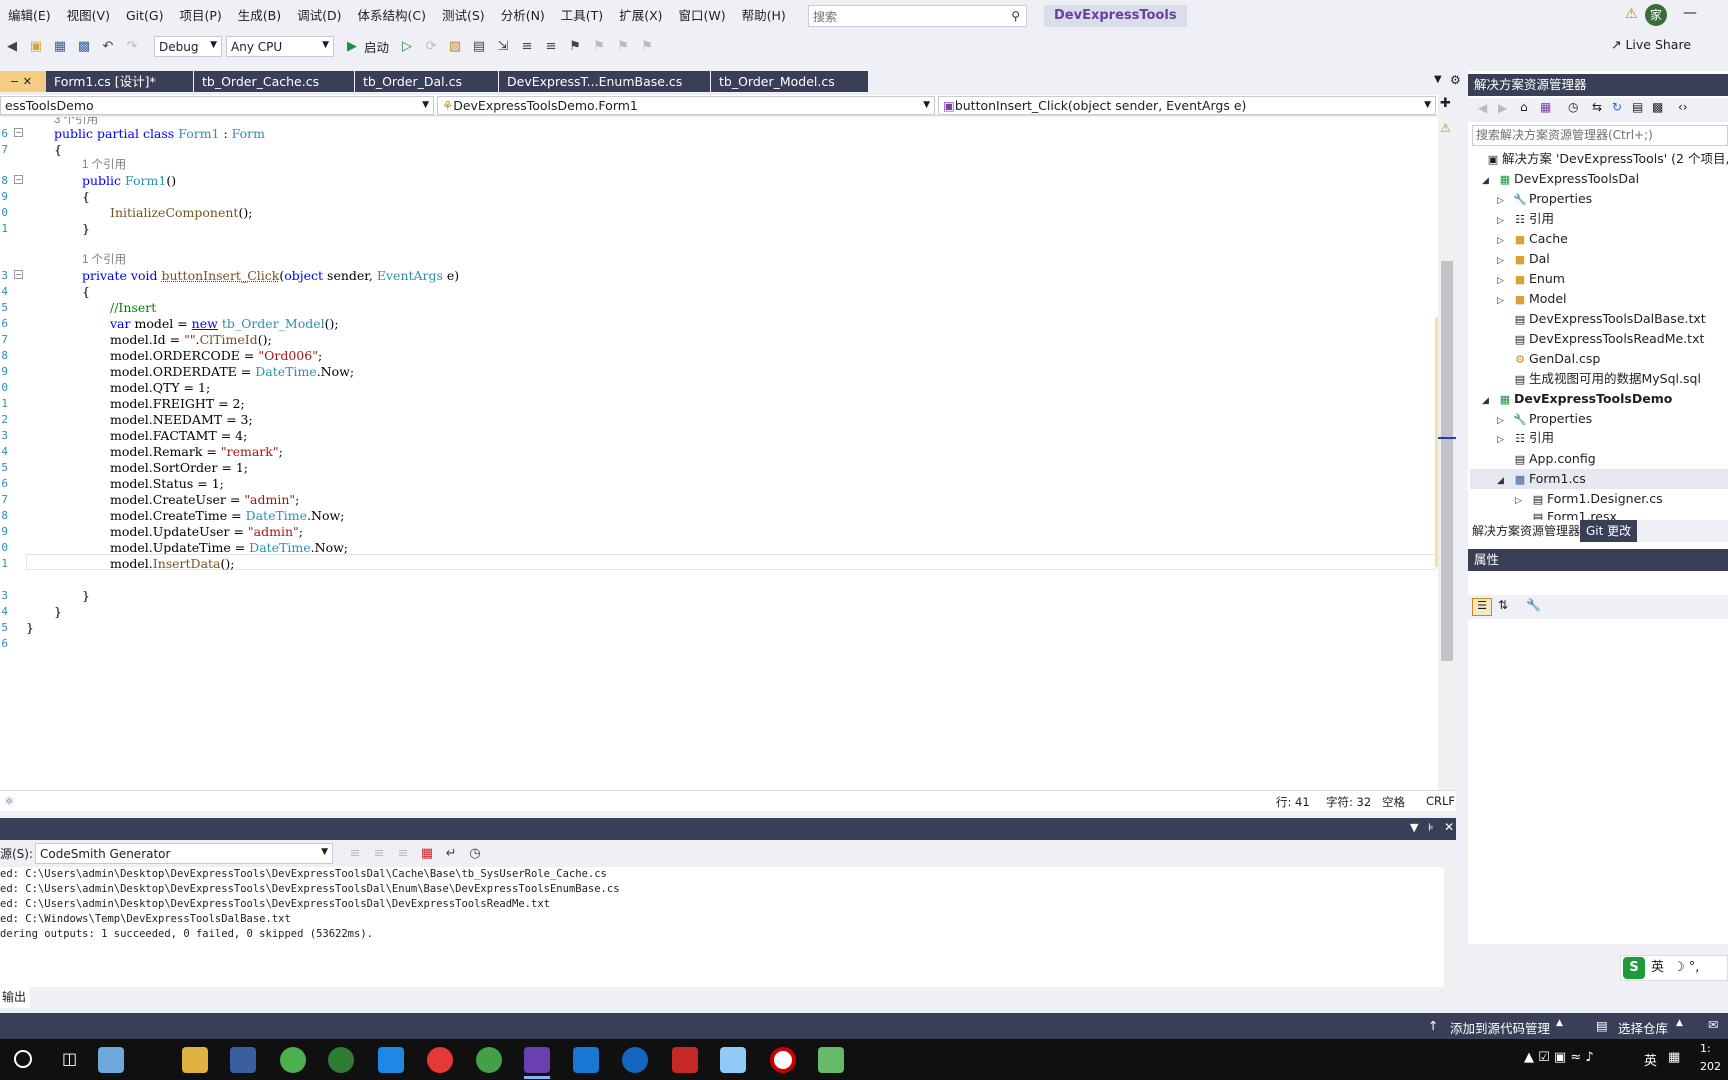 The width and height of the screenshot is (1728, 1080). I want to click on home-icon: ⌂, so click(1524, 107).